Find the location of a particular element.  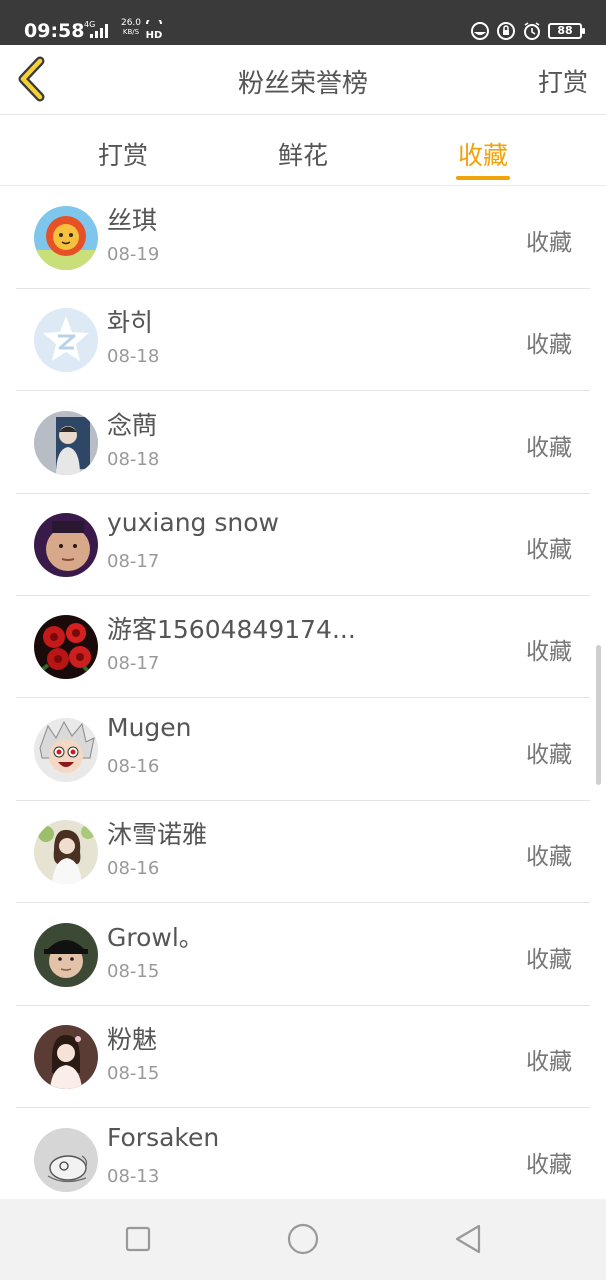

eye-care-icon is located at coordinates (480, 31).